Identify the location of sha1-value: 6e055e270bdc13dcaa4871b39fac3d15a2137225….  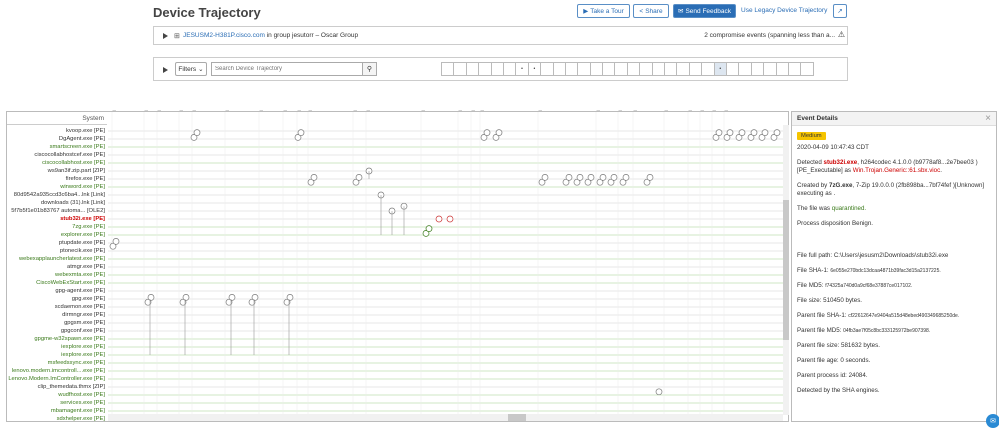
(885, 271).